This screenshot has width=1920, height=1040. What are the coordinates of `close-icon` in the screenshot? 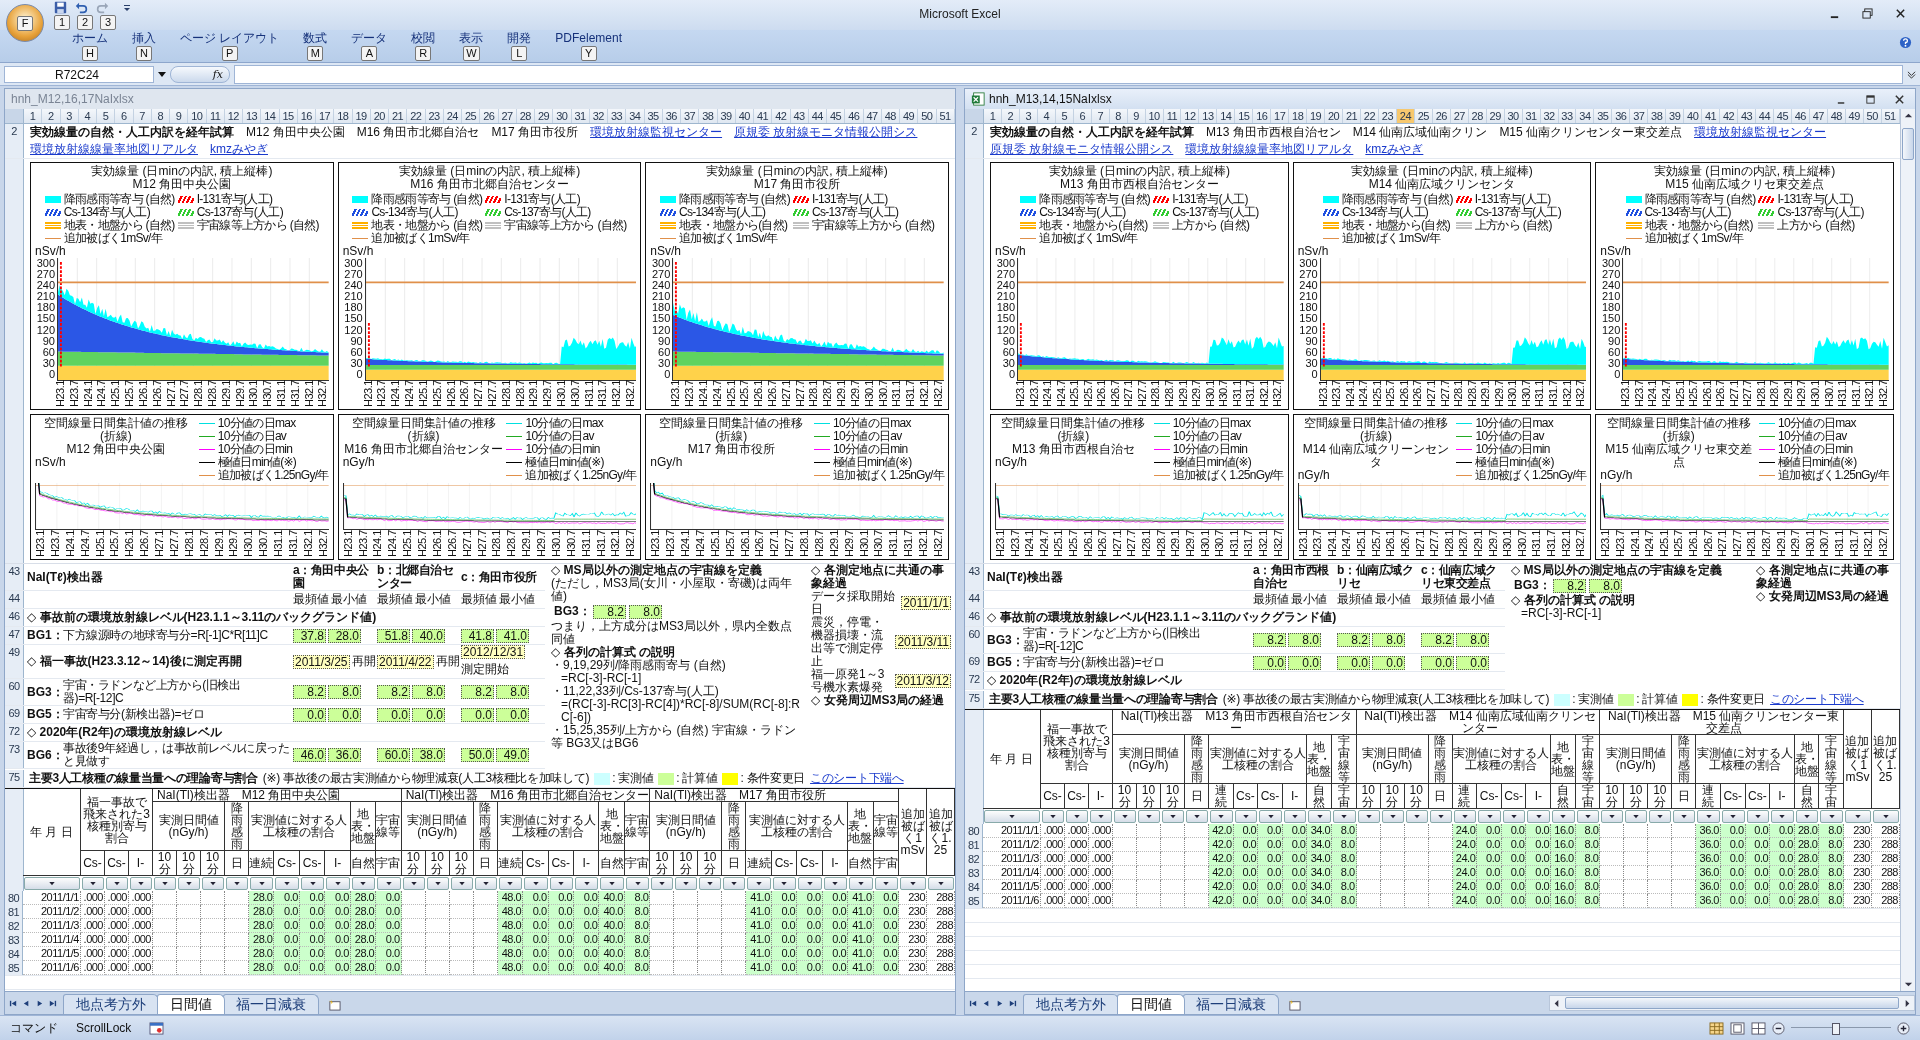 It's located at (1900, 13).